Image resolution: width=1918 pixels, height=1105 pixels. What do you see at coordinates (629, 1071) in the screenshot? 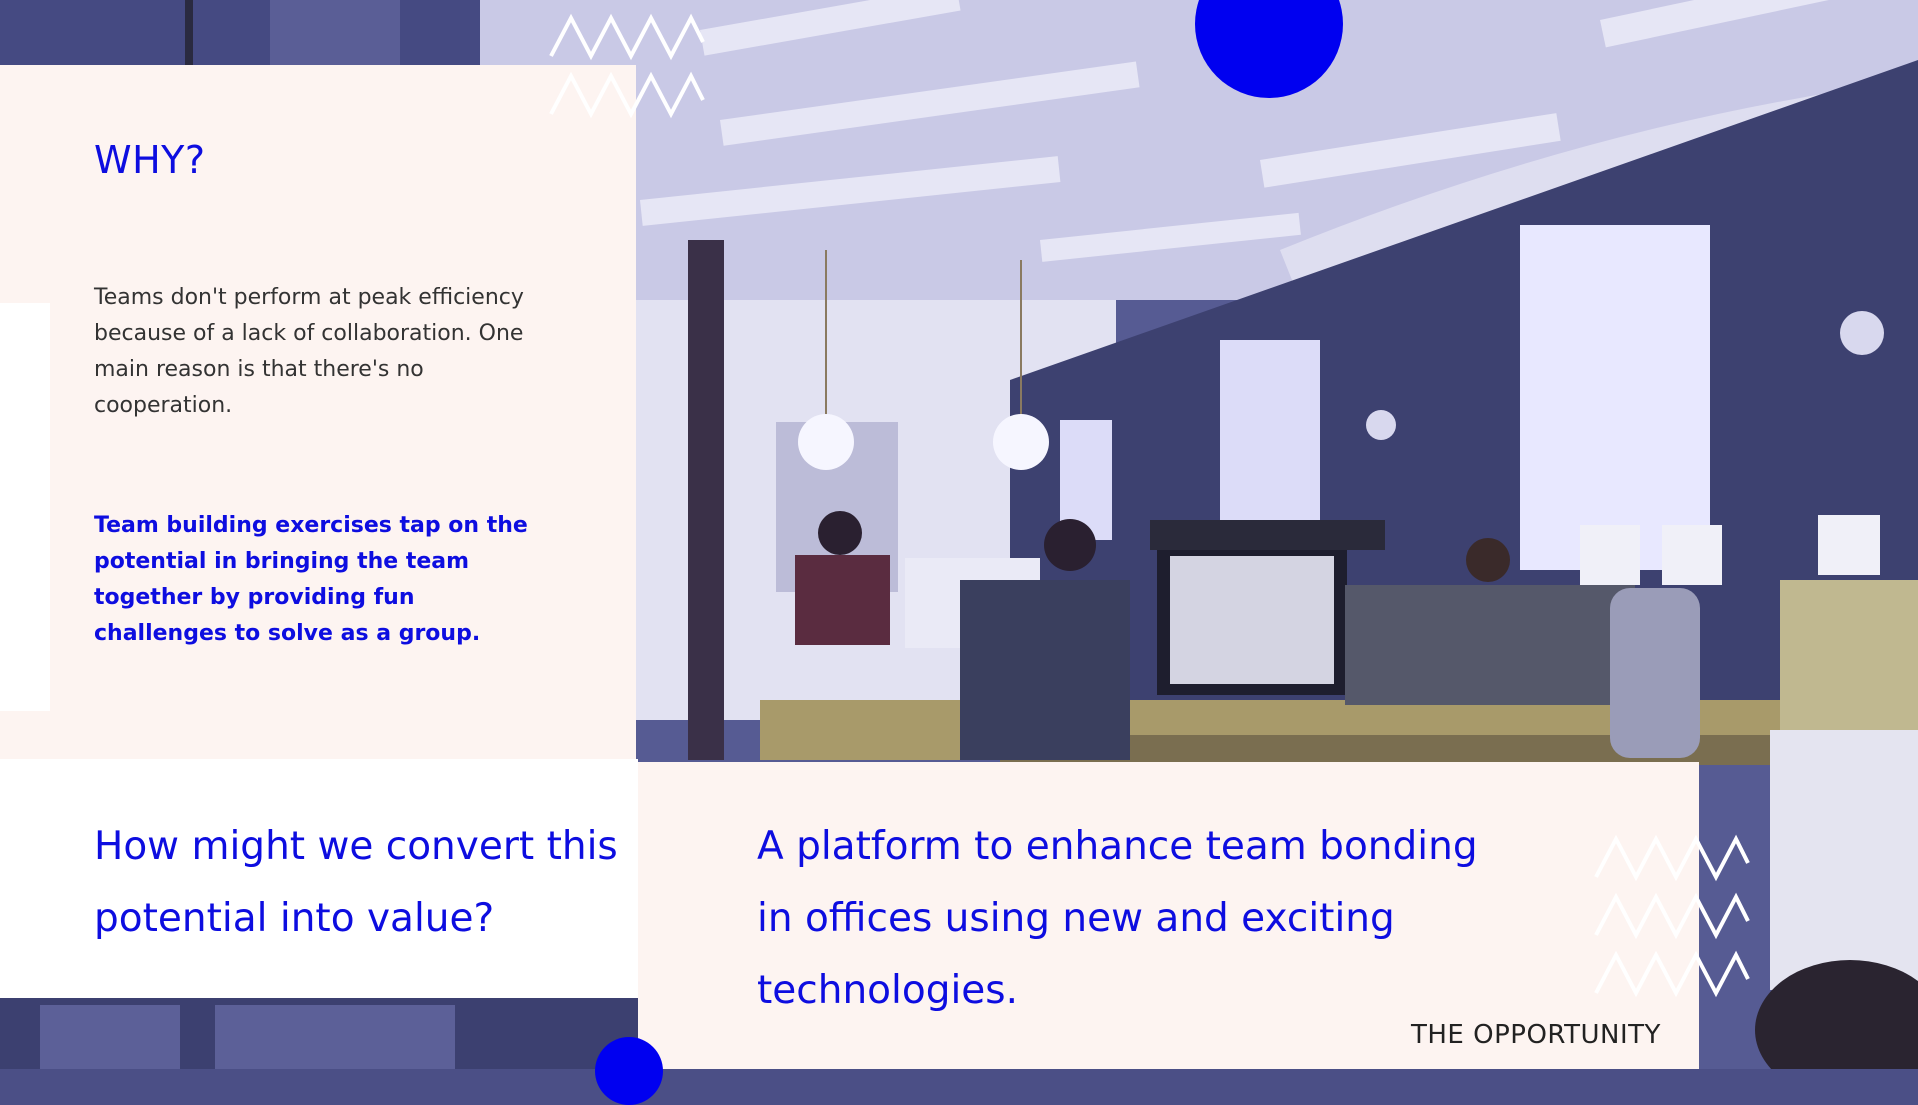
I see `accent-circle-bottom` at bounding box center [629, 1071].